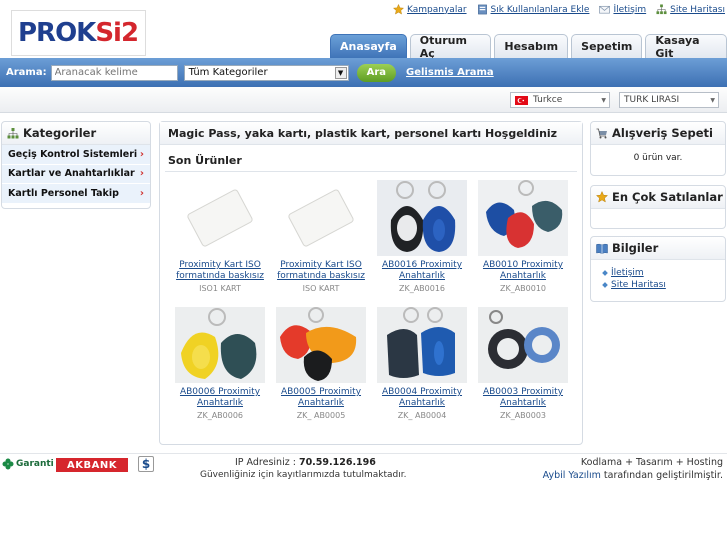 The width and height of the screenshot is (727, 545). I want to click on tab-cart: Sepetim, so click(607, 46).